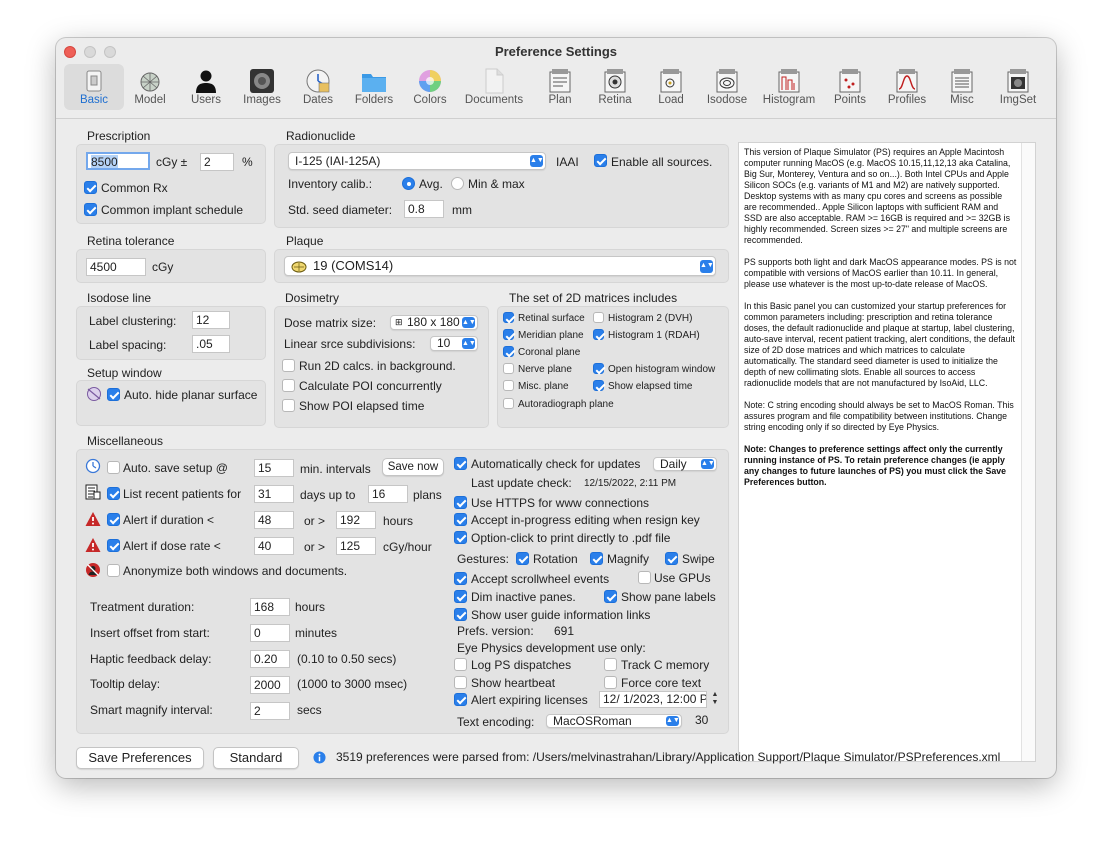 The width and height of the screenshot is (1112, 852). What do you see at coordinates (522, 558) in the screenshot?
I see `gesture-rotation-checkbox` at bounding box center [522, 558].